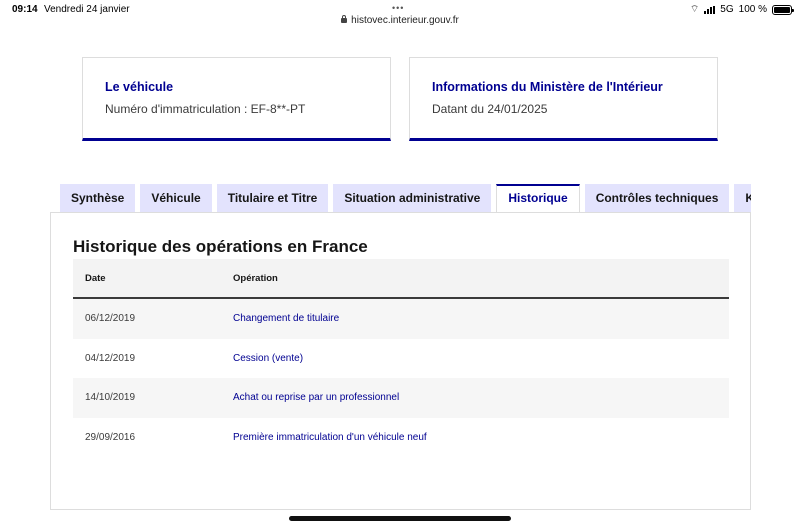 The width and height of the screenshot is (800, 525). I want to click on row-date: 29/09/2016, so click(110, 437).